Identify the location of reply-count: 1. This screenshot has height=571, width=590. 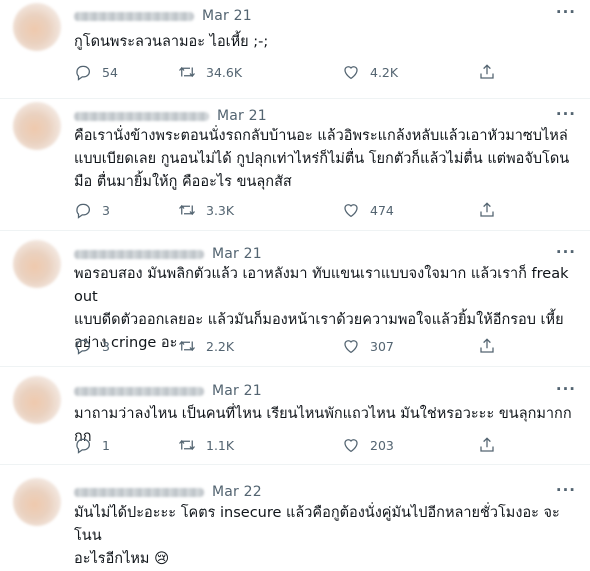
(106, 445).